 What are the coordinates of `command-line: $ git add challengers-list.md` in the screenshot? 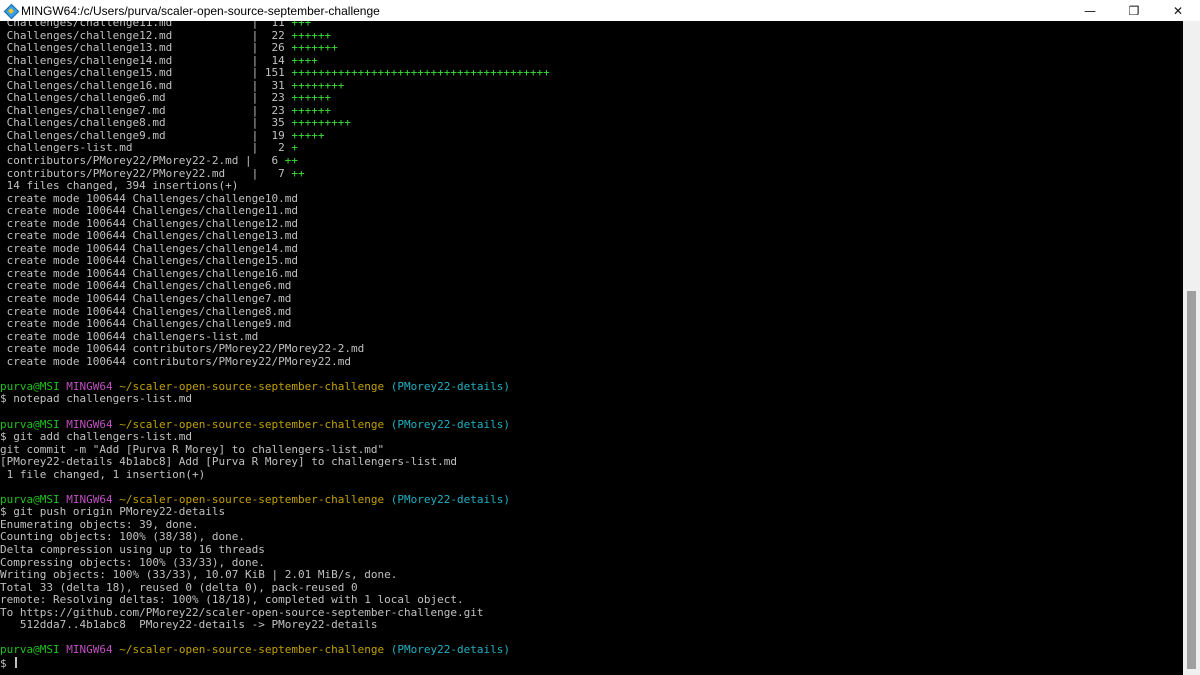 It's located at (96, 437).